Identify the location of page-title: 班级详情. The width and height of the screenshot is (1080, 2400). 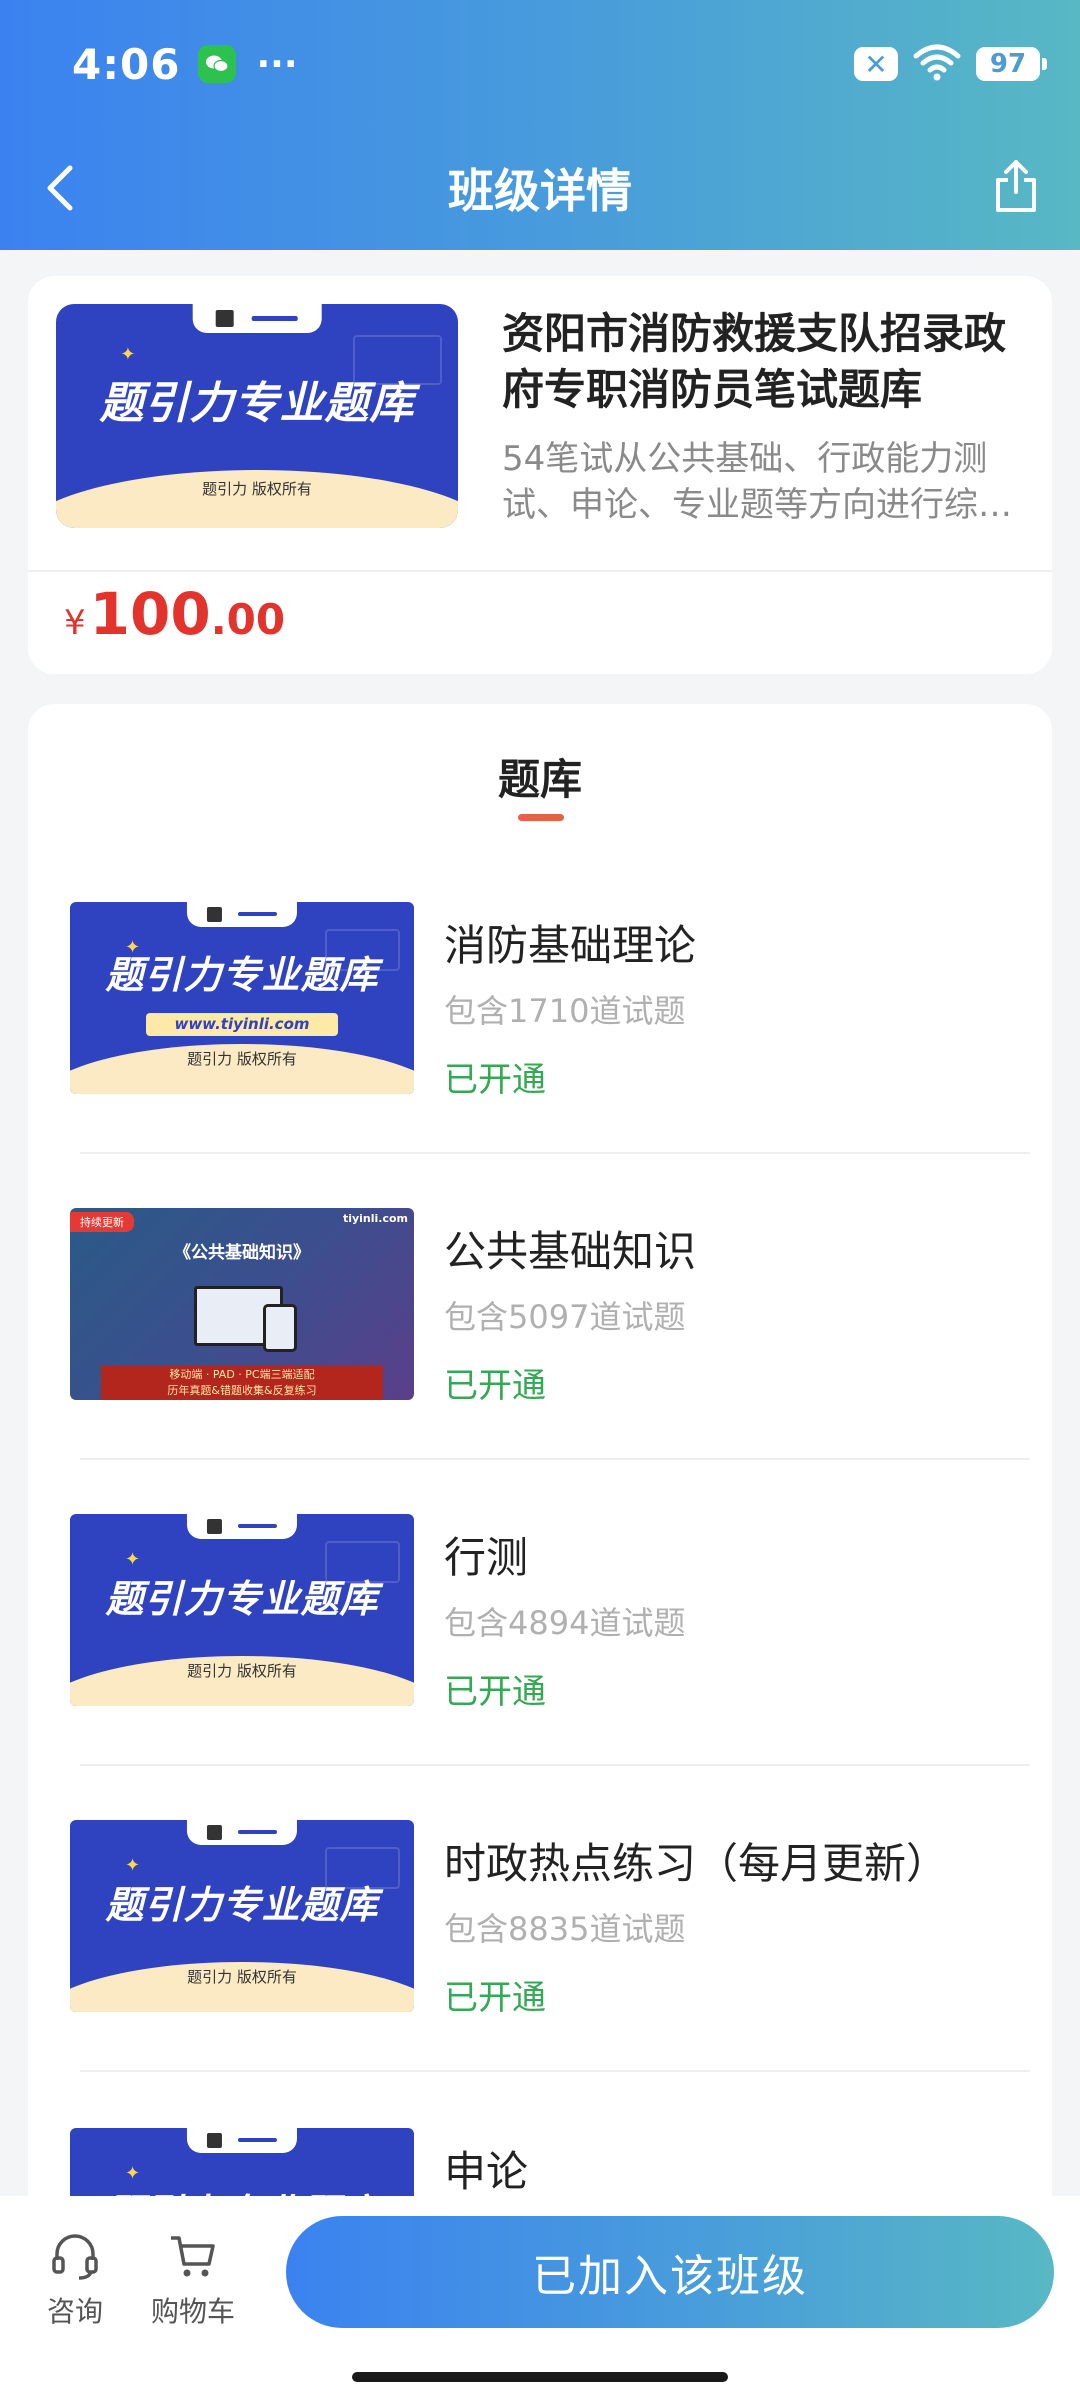
(540, 191).